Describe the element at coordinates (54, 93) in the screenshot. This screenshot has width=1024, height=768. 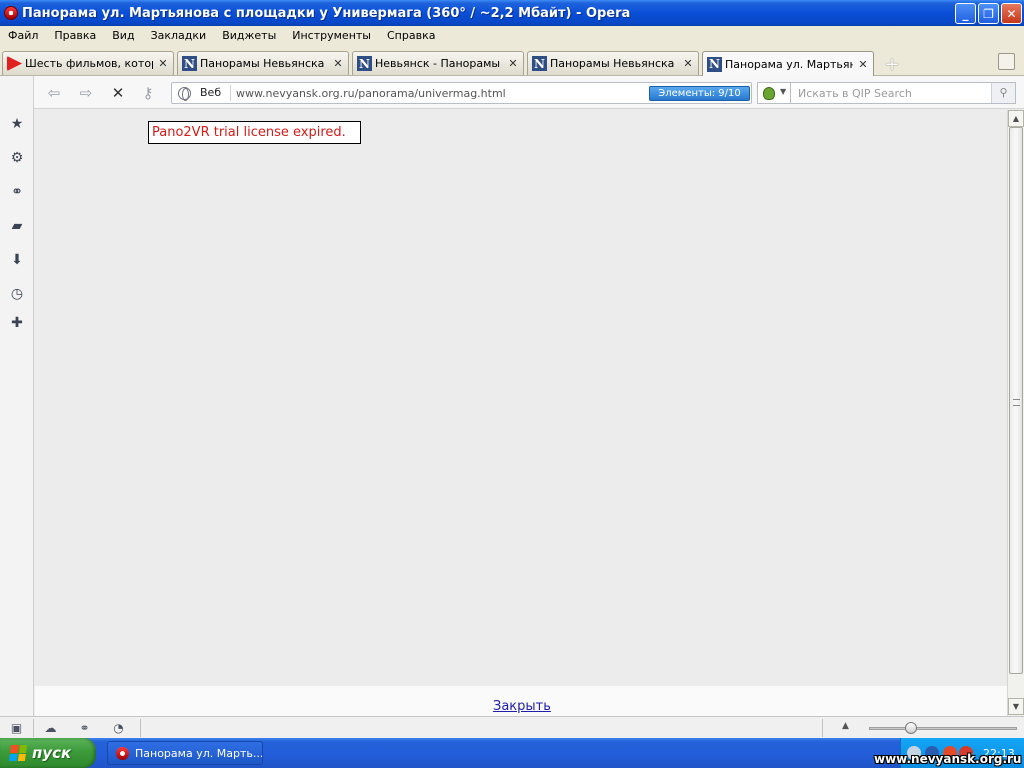
I see `back-arrow-icon: ⇦` at that location.